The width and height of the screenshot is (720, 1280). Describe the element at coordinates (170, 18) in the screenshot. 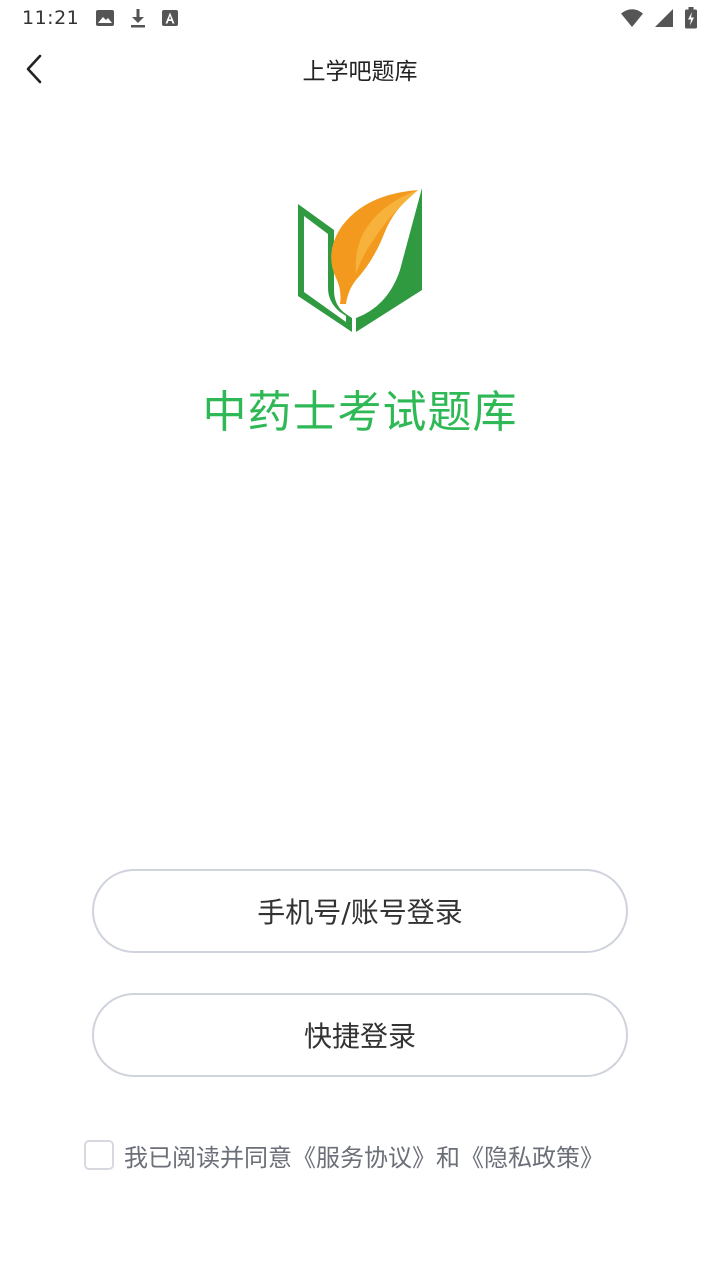

I see `font-a-icon` at that location.